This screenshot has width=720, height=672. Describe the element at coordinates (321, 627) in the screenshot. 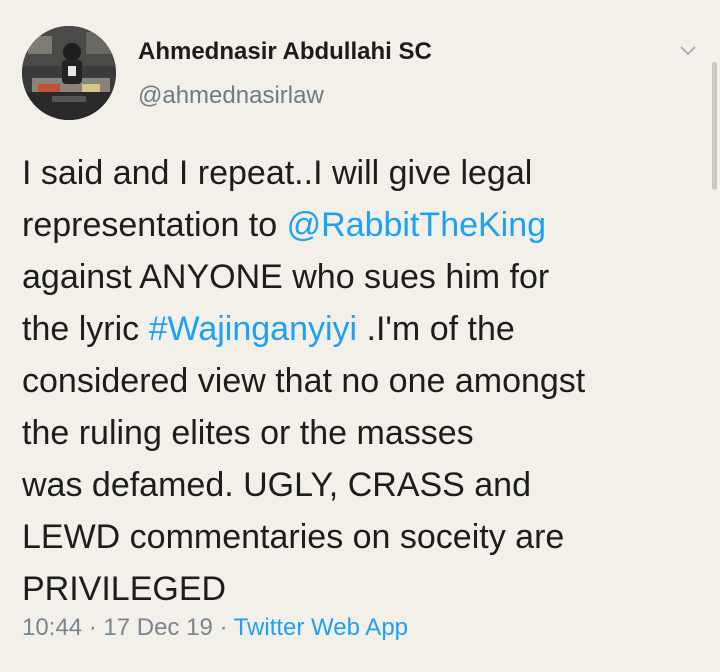

I see `tweet-source: Twitter Web App` at that location.